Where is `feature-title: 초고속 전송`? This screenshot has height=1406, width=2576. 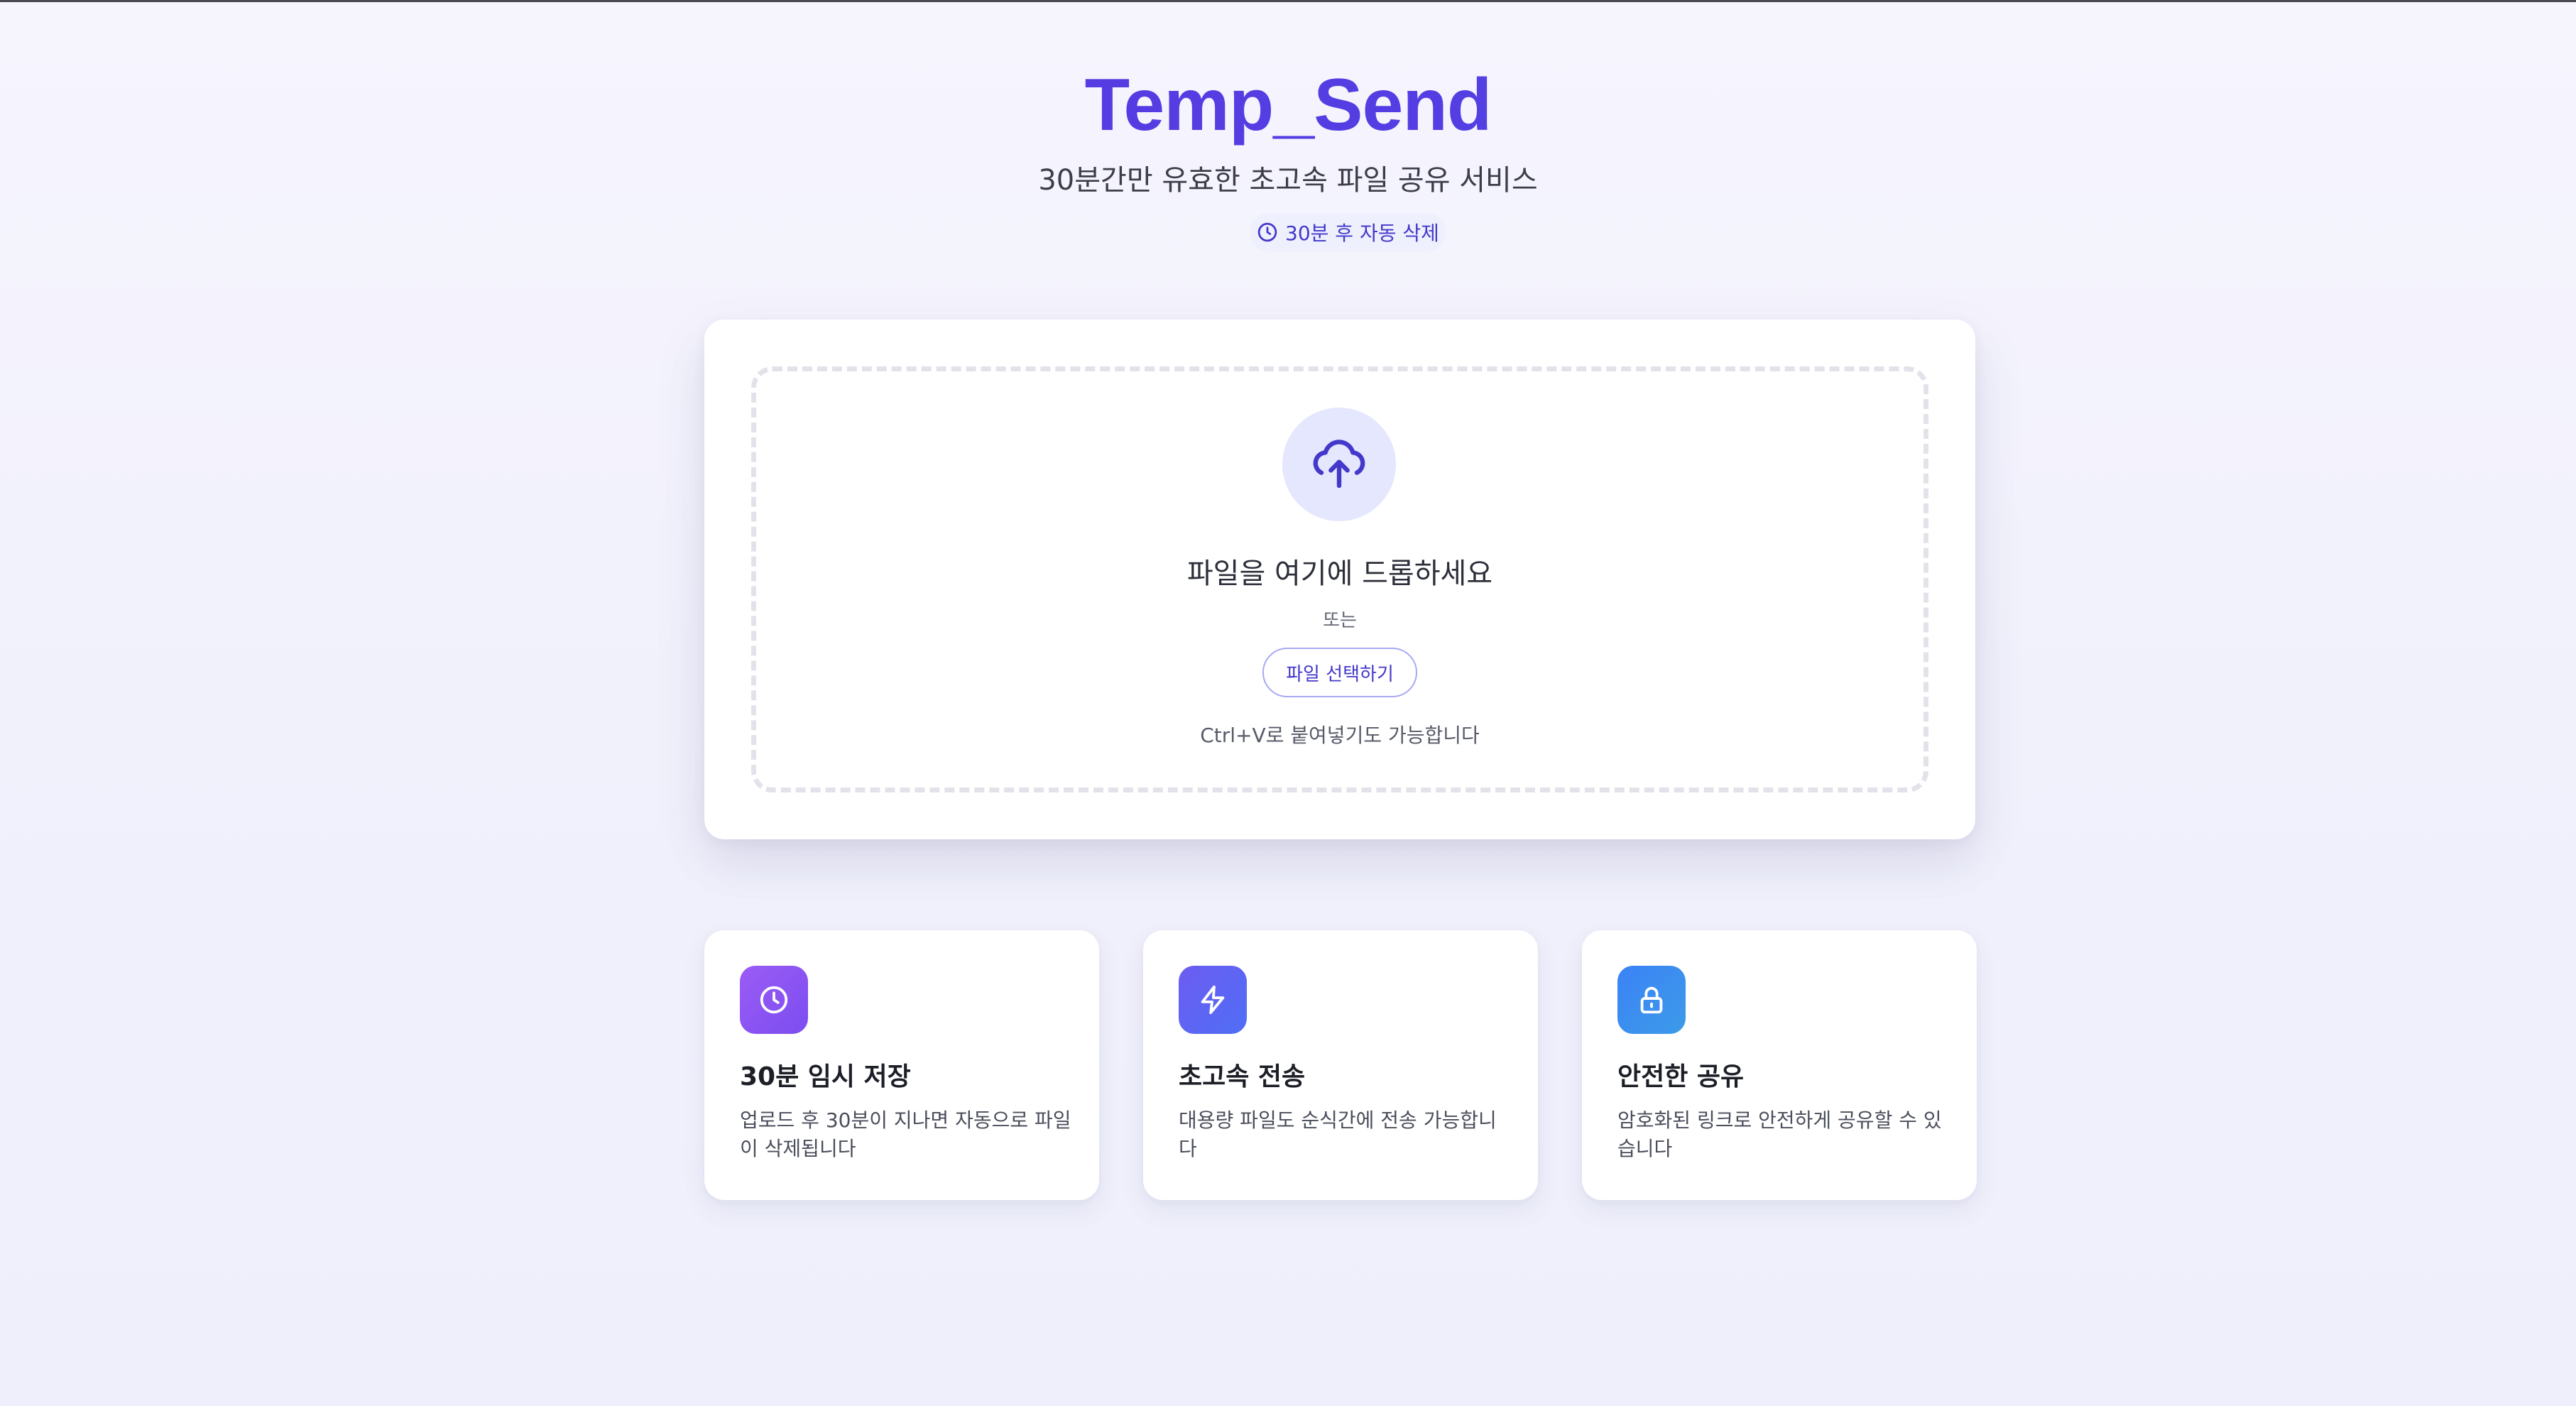 feature-title: 초고속 전송 is located at coordinates (1242, 1076).